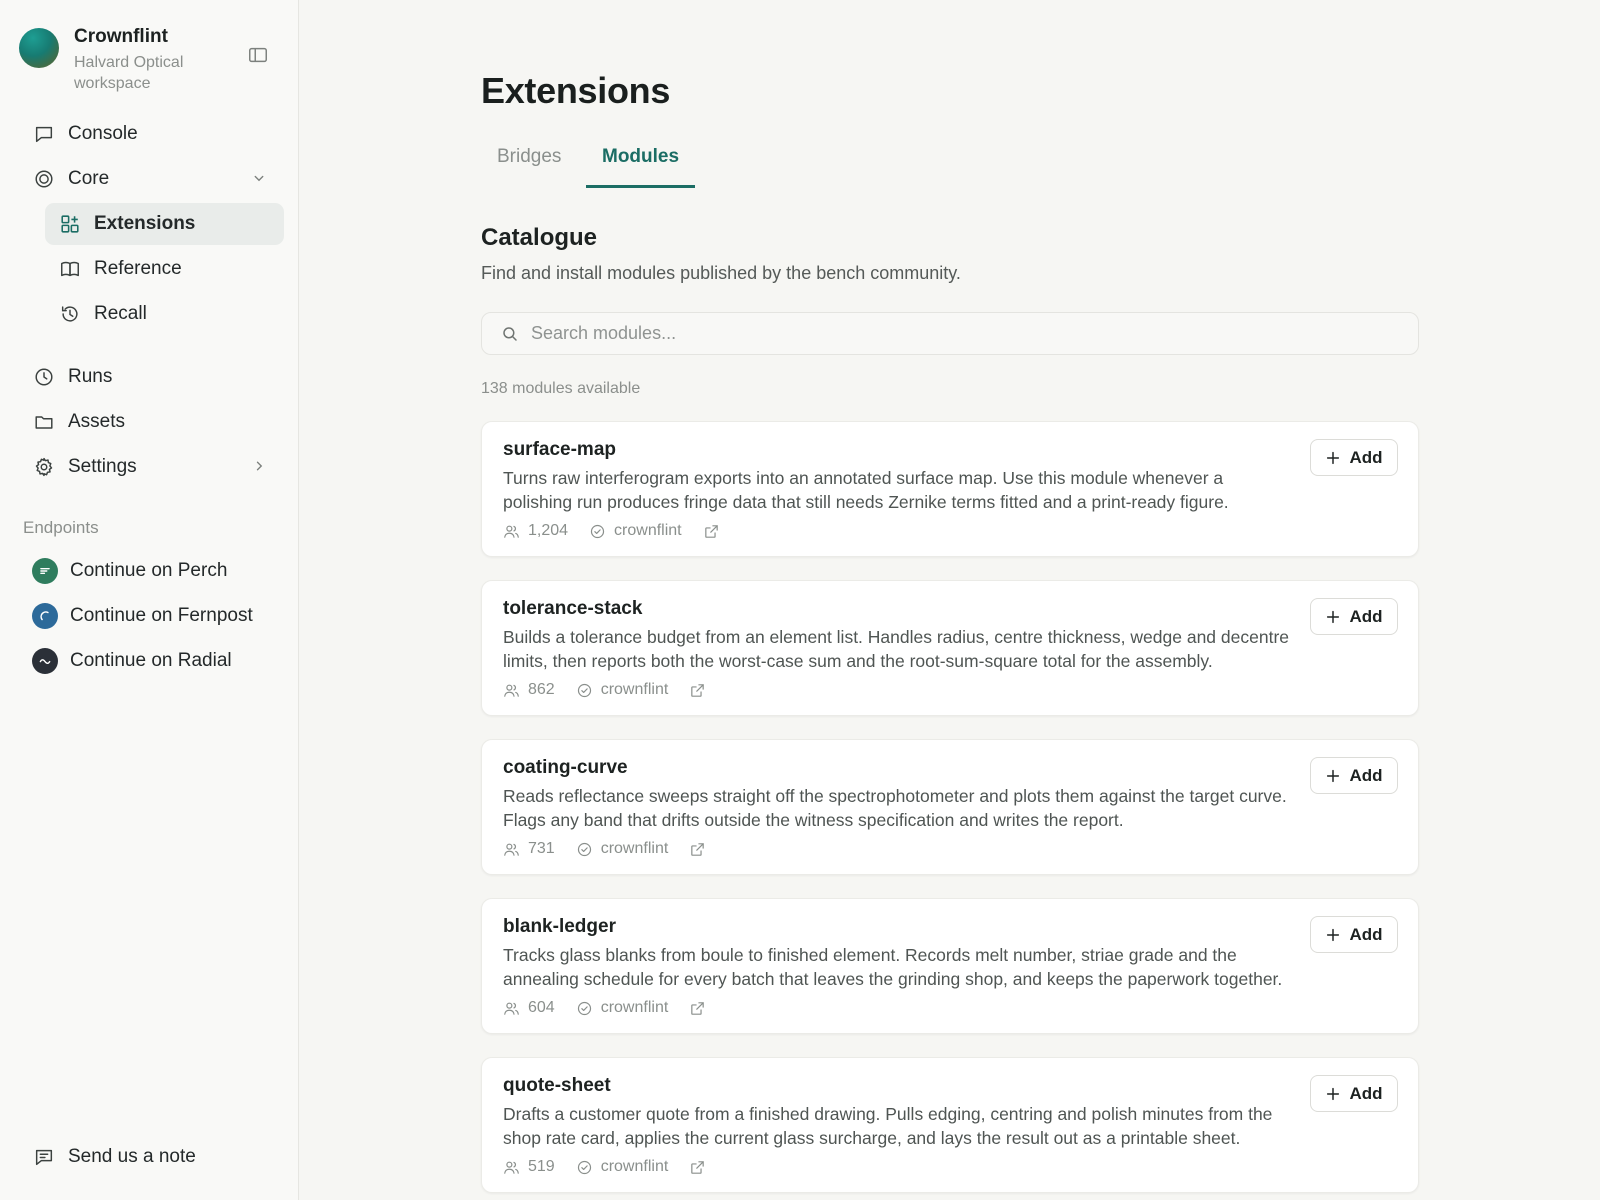 This screenshot has width=1600, height=1200. What do you see at coordinates (573, 608) in the screenshot?
I see `module-name: tolerance-stack` at bounding box center [573, 608].